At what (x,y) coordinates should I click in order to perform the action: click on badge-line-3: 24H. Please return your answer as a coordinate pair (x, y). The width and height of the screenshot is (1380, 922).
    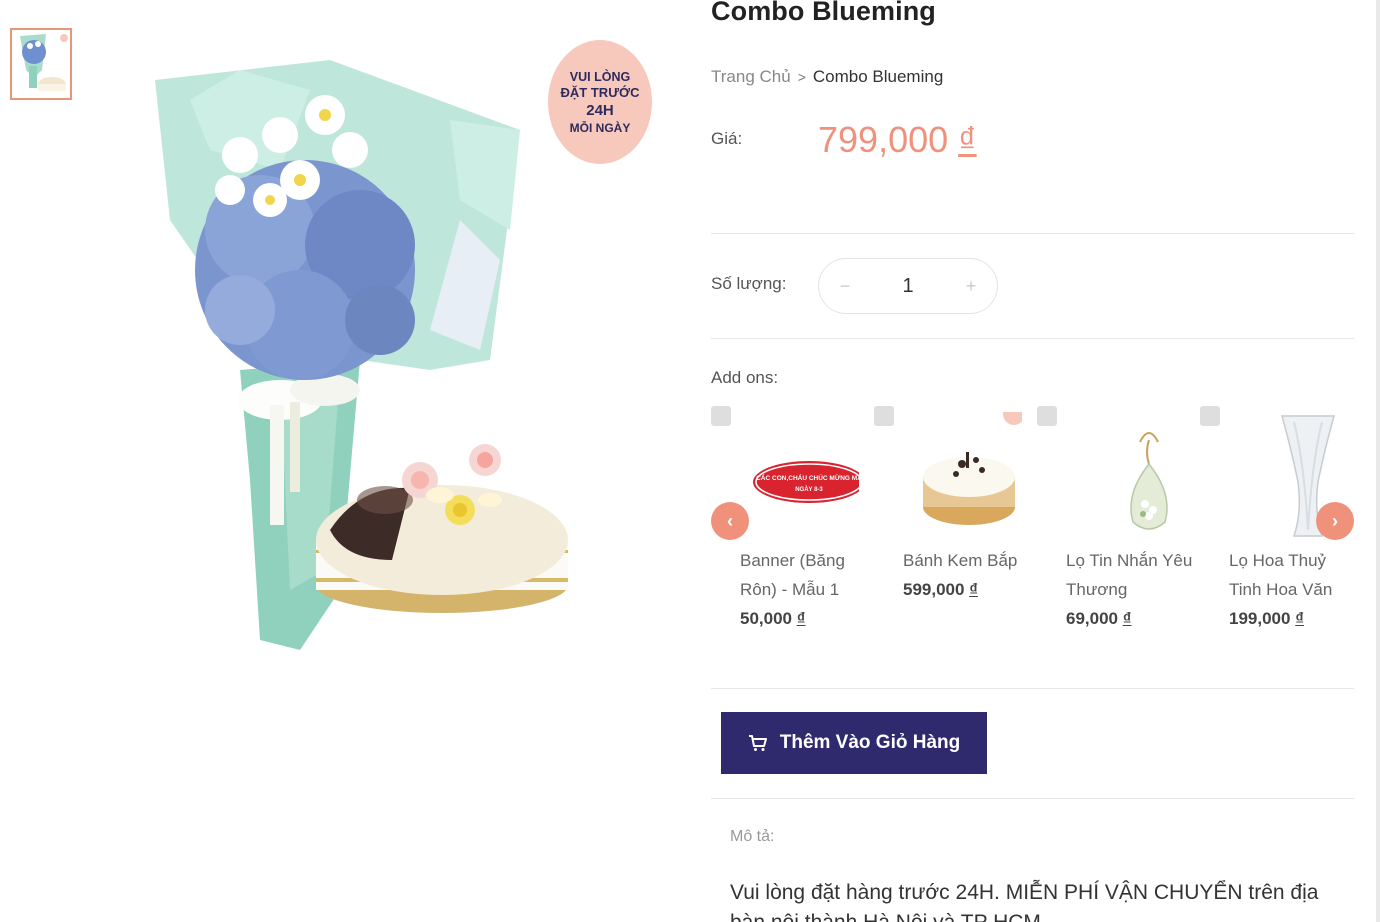
    Looking at the image, I should click on (600, 110).